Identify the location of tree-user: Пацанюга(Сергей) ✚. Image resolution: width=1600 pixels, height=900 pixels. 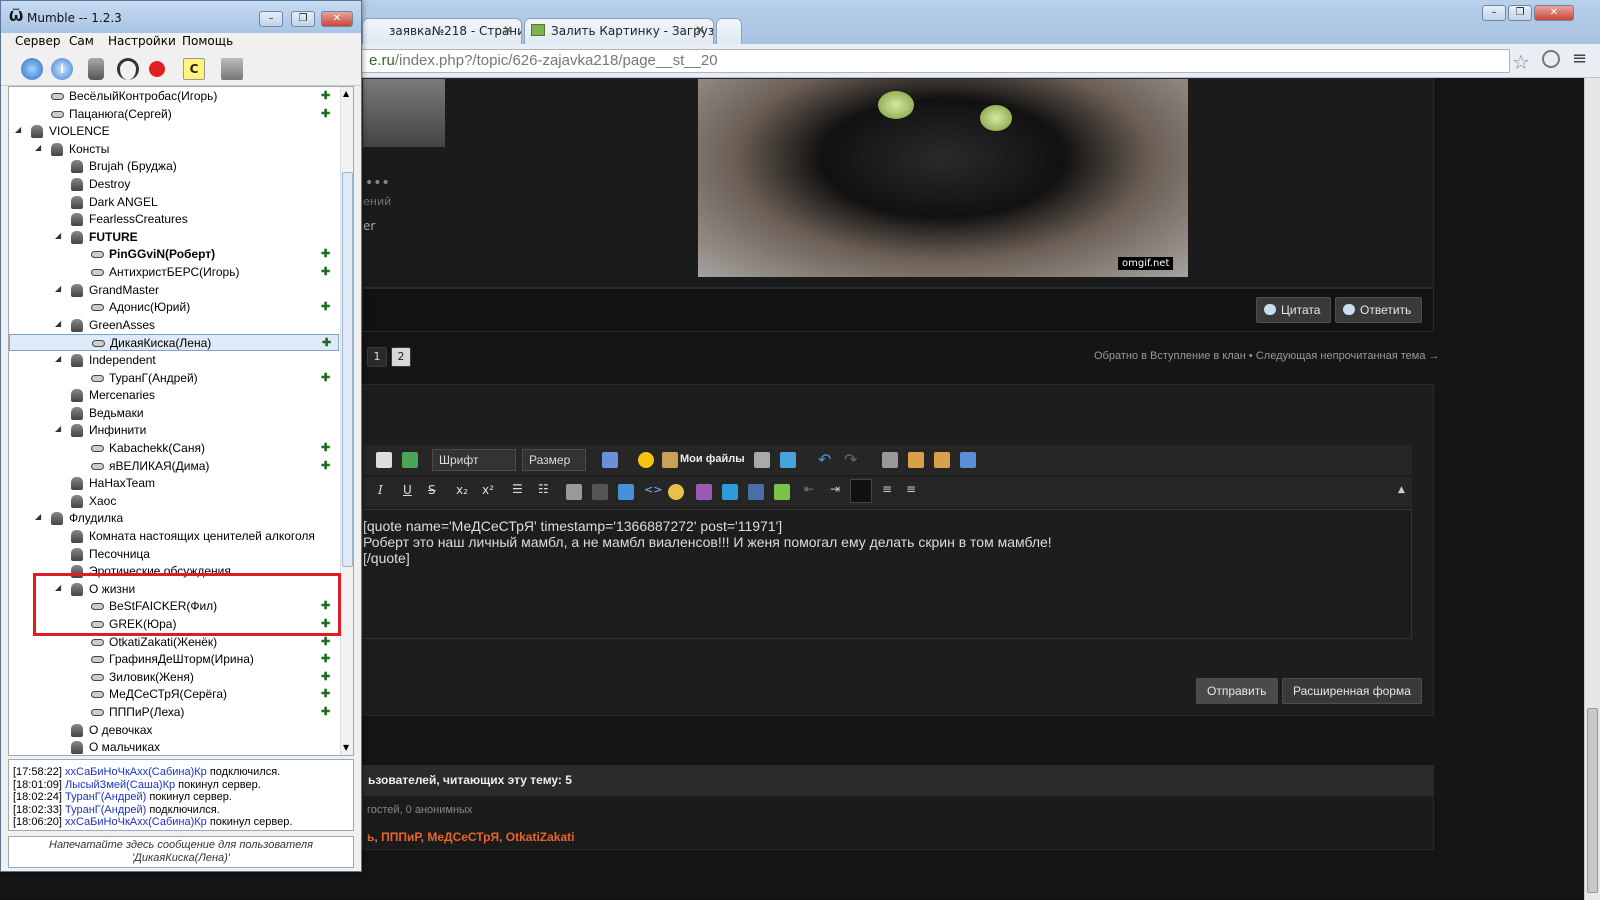
(174, 114).